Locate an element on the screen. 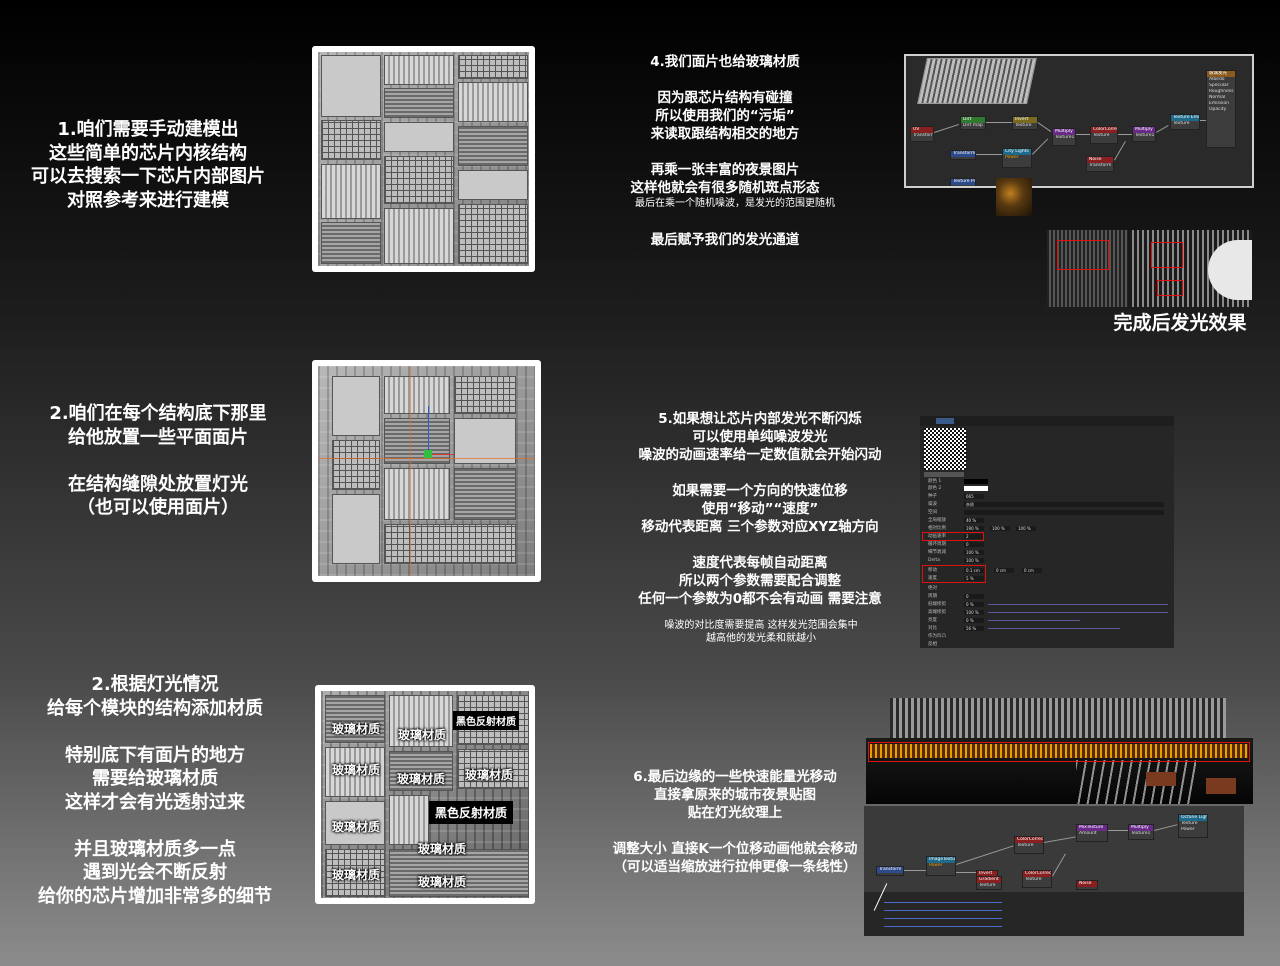 The image size is (1280, 966). city-night-thumbnail is located at coordinates (1014, 197).